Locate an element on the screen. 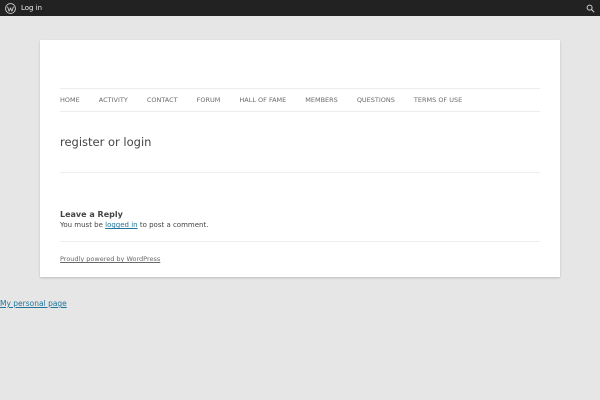  page-title: register or login is located at coordinates (106, 142).